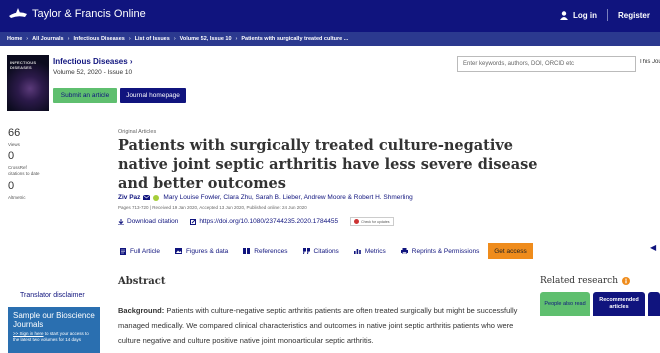 The height and width of the screenshot is (353, 660). I want to click on article-type: Original Articles, so click(137, 132).